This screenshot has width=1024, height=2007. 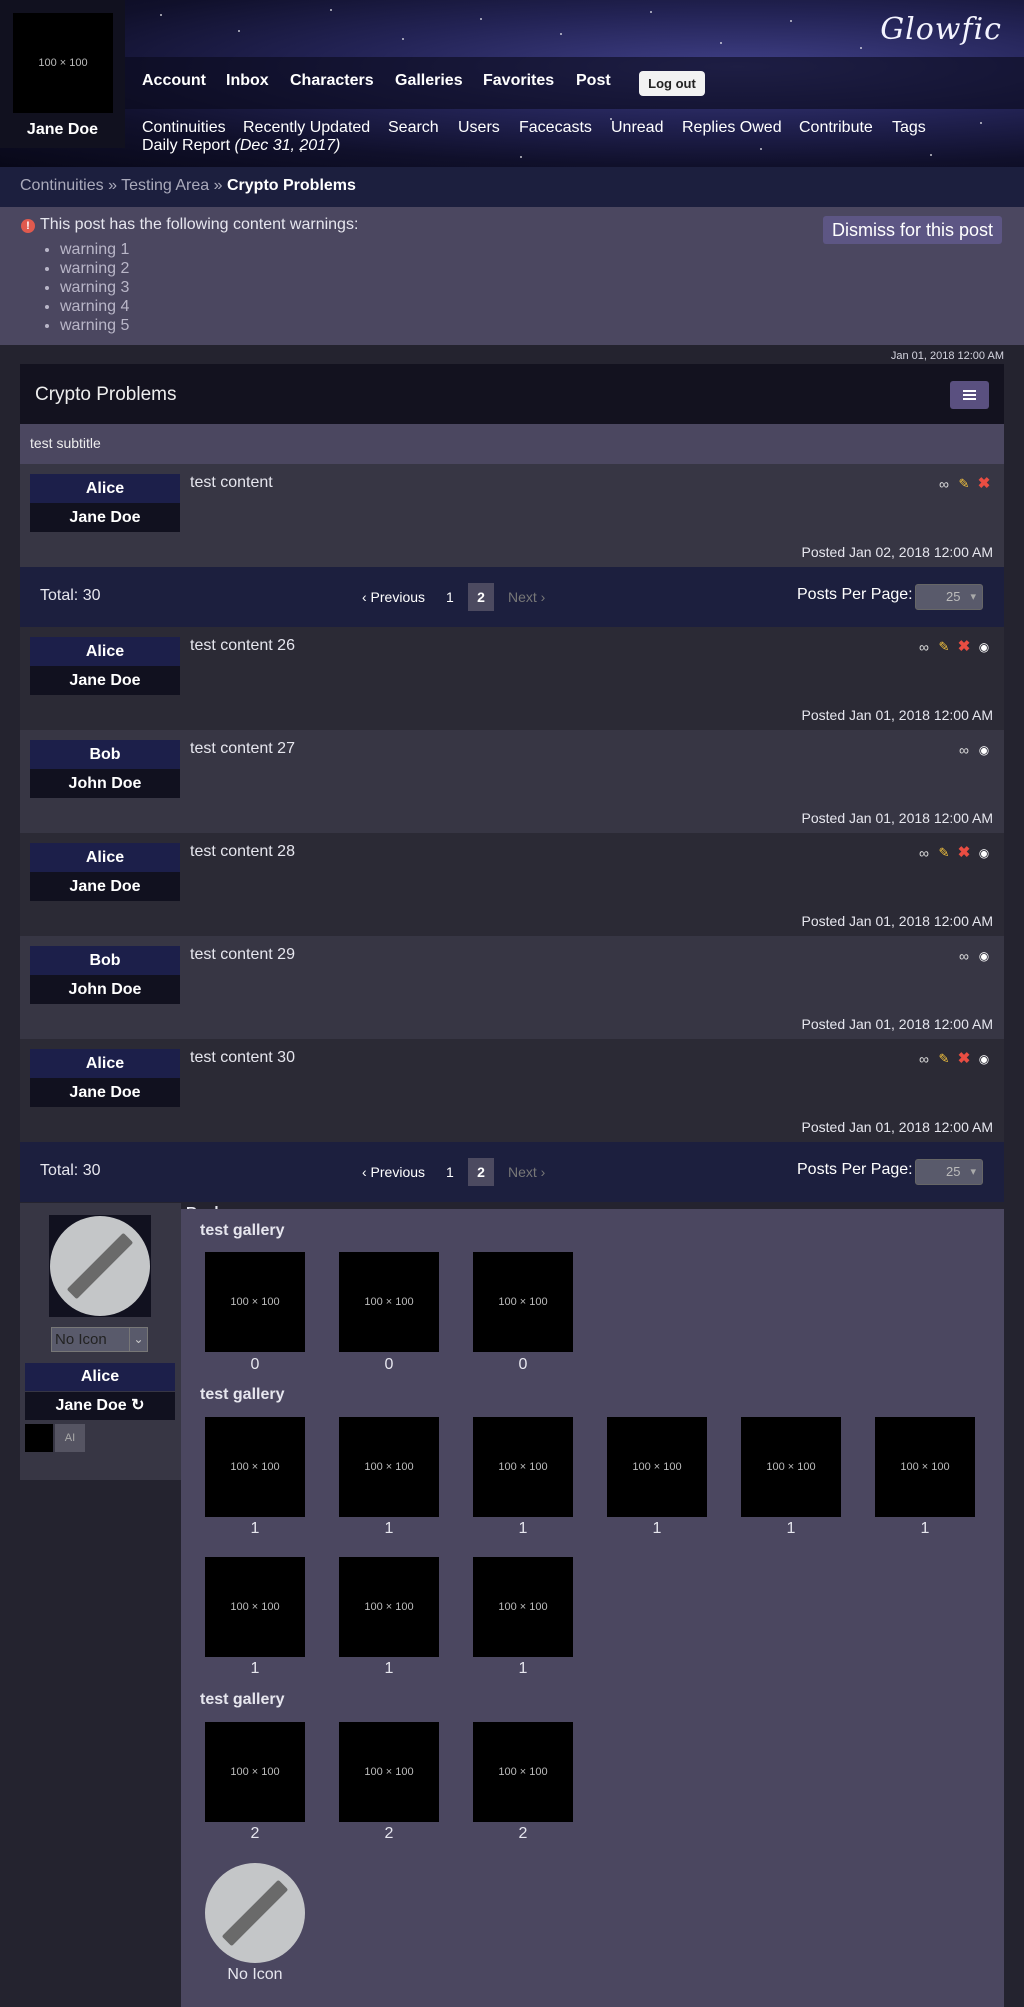 What do you see at coordinates (165, 185) in the screenshot?
I see `breadcrumb-testing-area: Testing Area` at bounding box center [165, 185].